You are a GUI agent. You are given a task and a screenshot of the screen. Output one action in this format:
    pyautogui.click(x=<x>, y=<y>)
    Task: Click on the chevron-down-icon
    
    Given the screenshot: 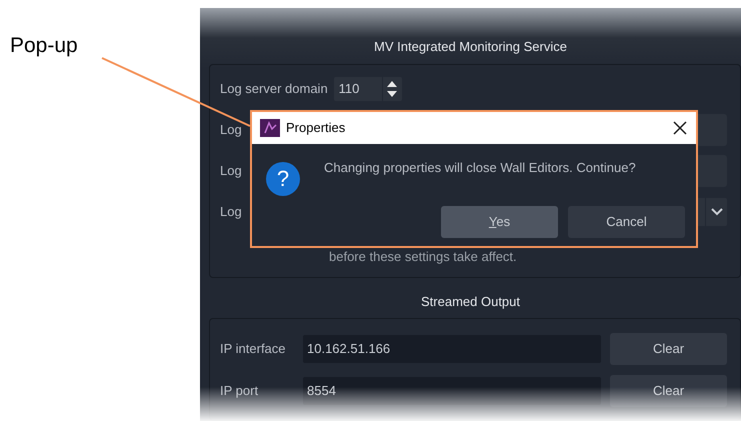 What is the action you would take?
    pyautogui.click(x=716, y=212)
    